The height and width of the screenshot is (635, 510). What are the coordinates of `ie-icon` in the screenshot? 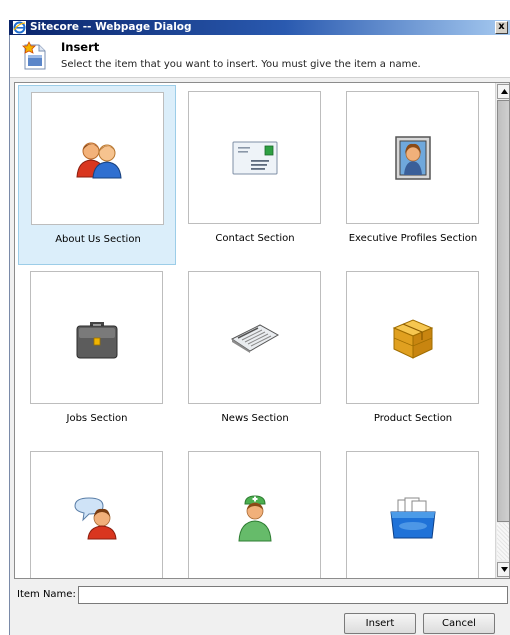 It's located at (19, 27).